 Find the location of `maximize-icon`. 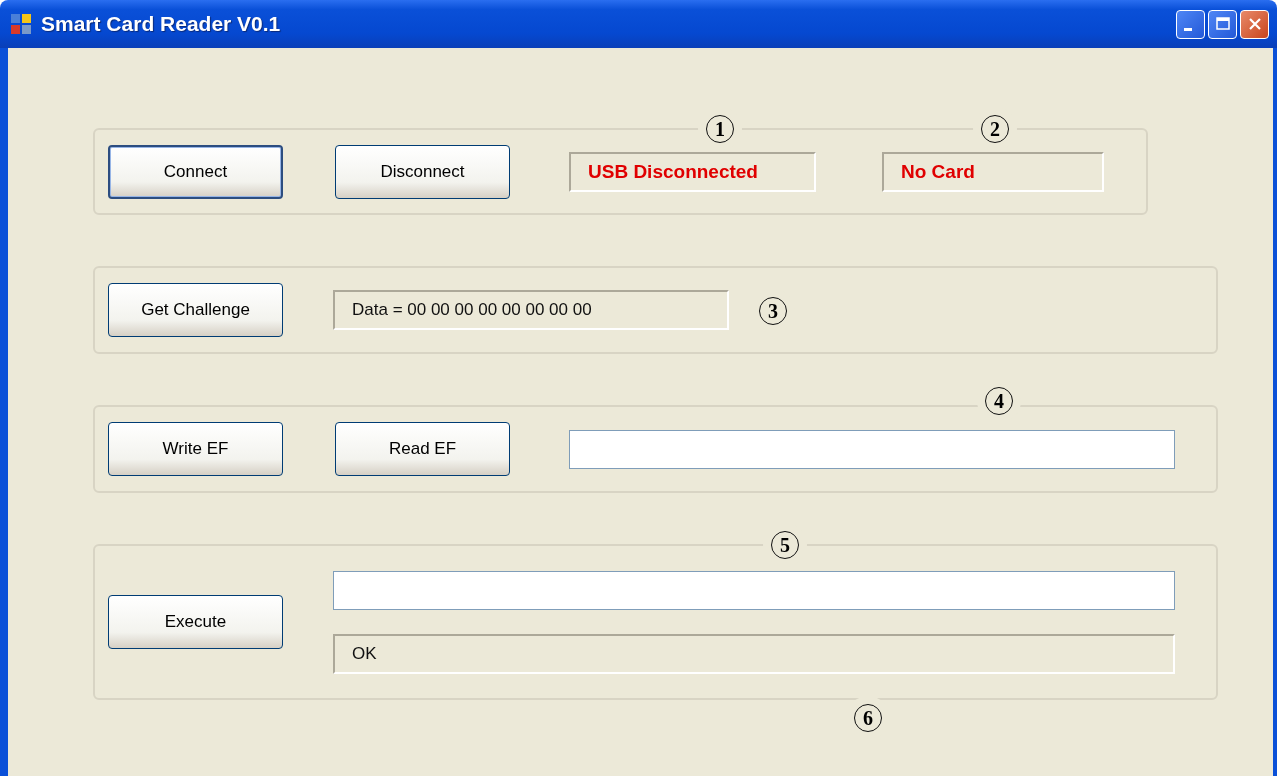

maximize-icon is located at coordinates (1222, 24).